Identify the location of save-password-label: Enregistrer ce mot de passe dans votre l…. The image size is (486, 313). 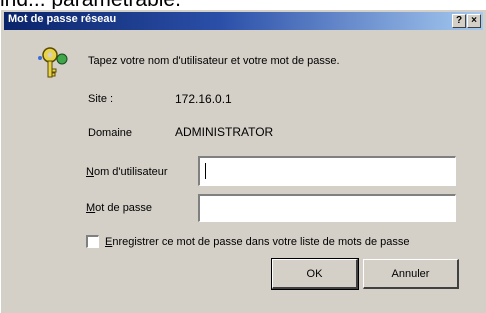
(257, 242).